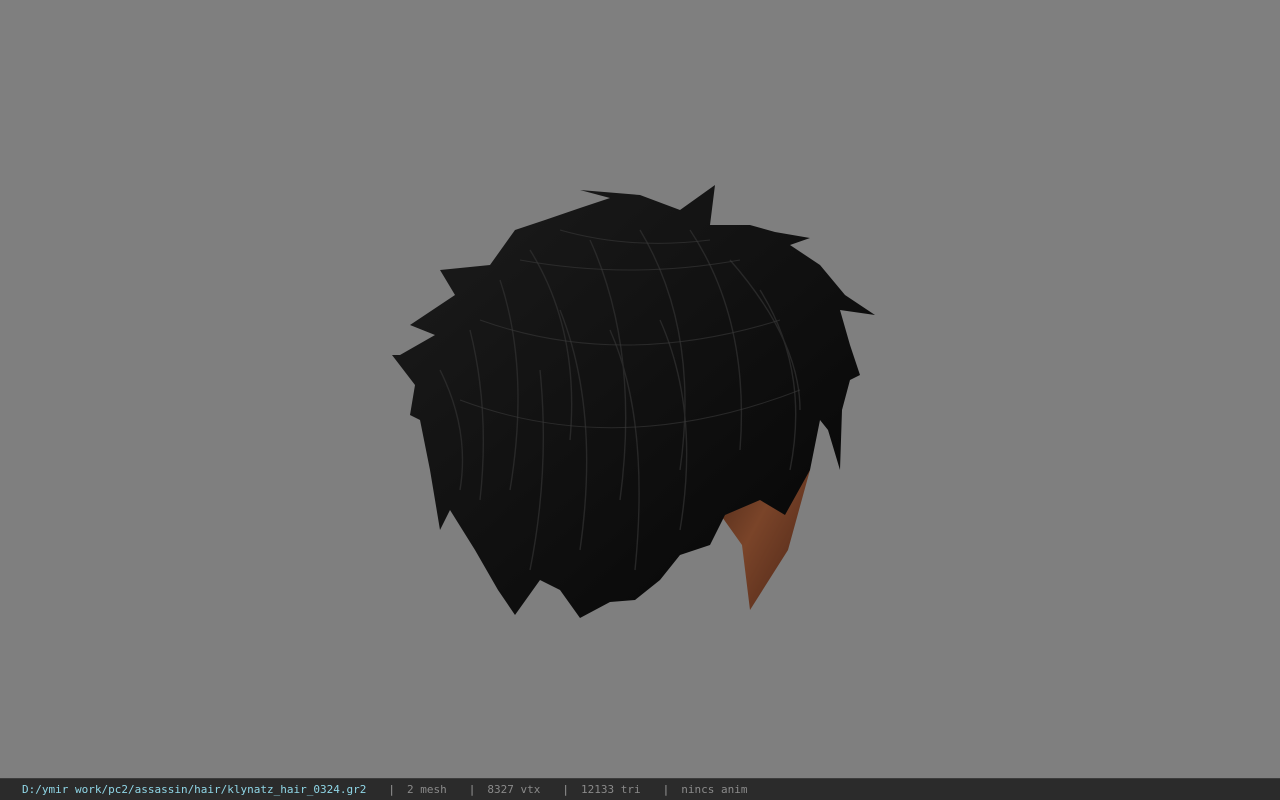  I want to click on triangle-count: 12133 tri, so click(610, 789).